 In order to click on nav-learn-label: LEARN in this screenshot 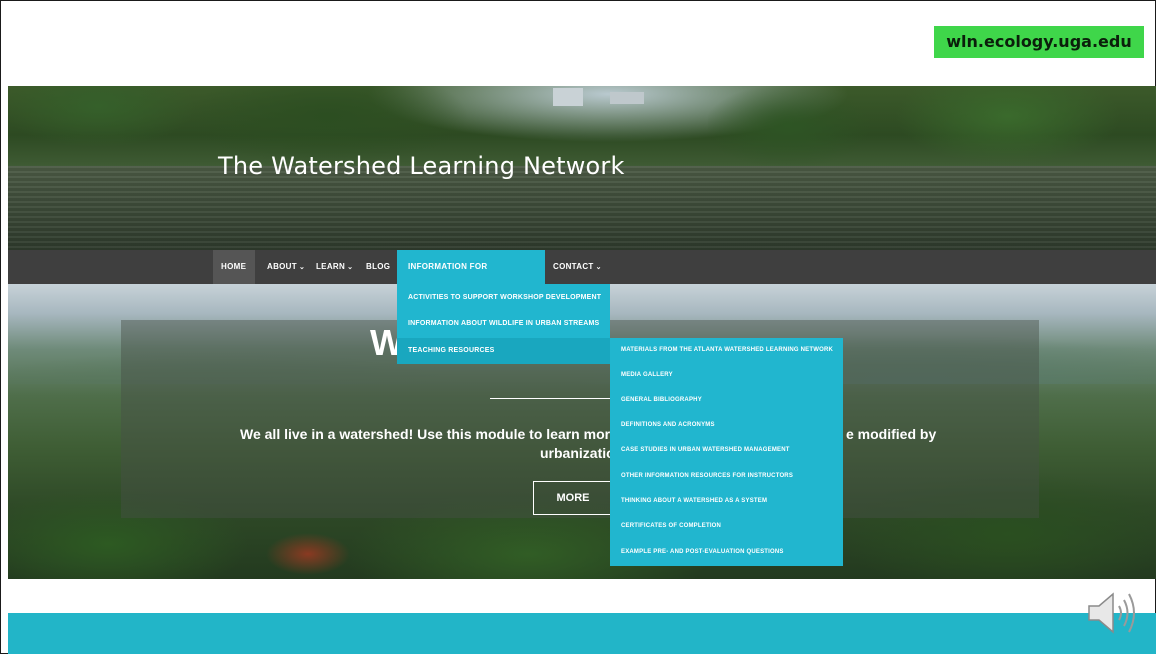, I will do `click(331, 266)`.